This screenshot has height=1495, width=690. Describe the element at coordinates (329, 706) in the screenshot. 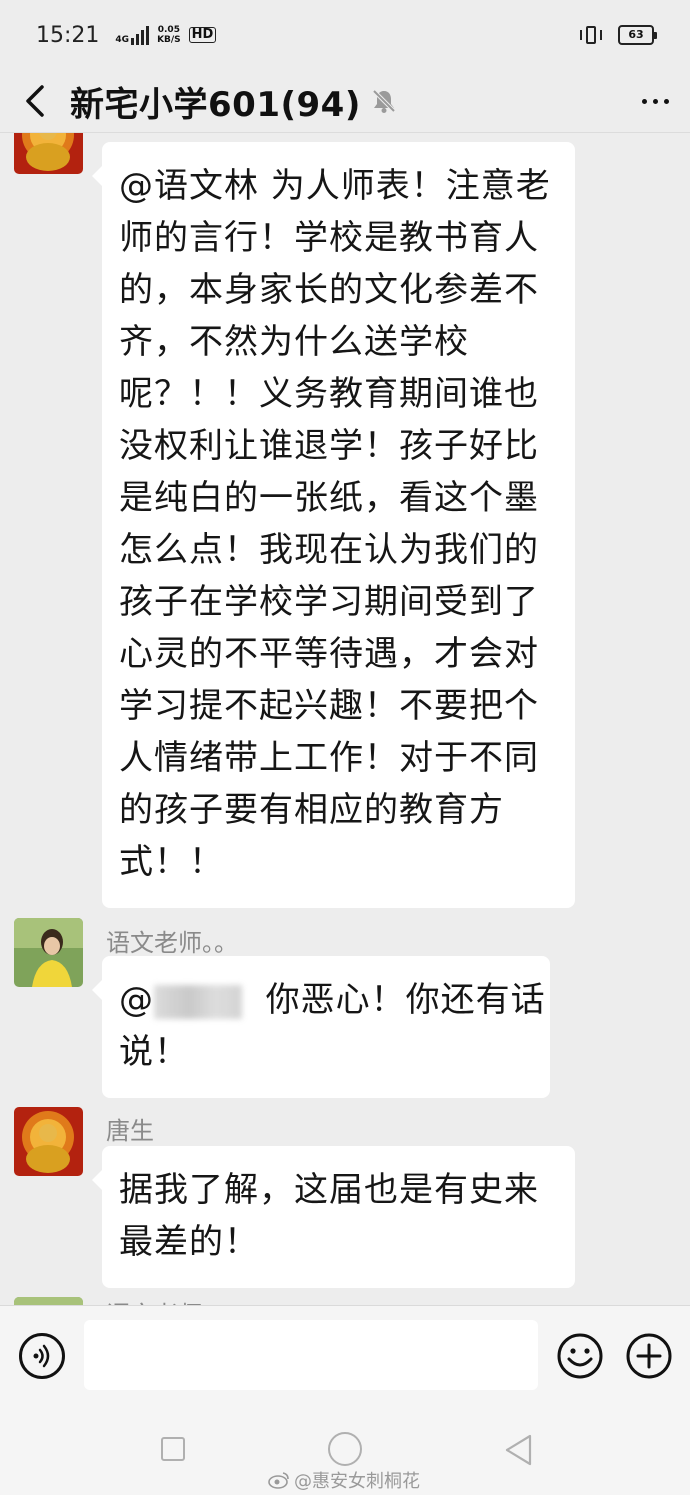

I see `message-line: 学习提不起兴趣！不要把个` at that location.